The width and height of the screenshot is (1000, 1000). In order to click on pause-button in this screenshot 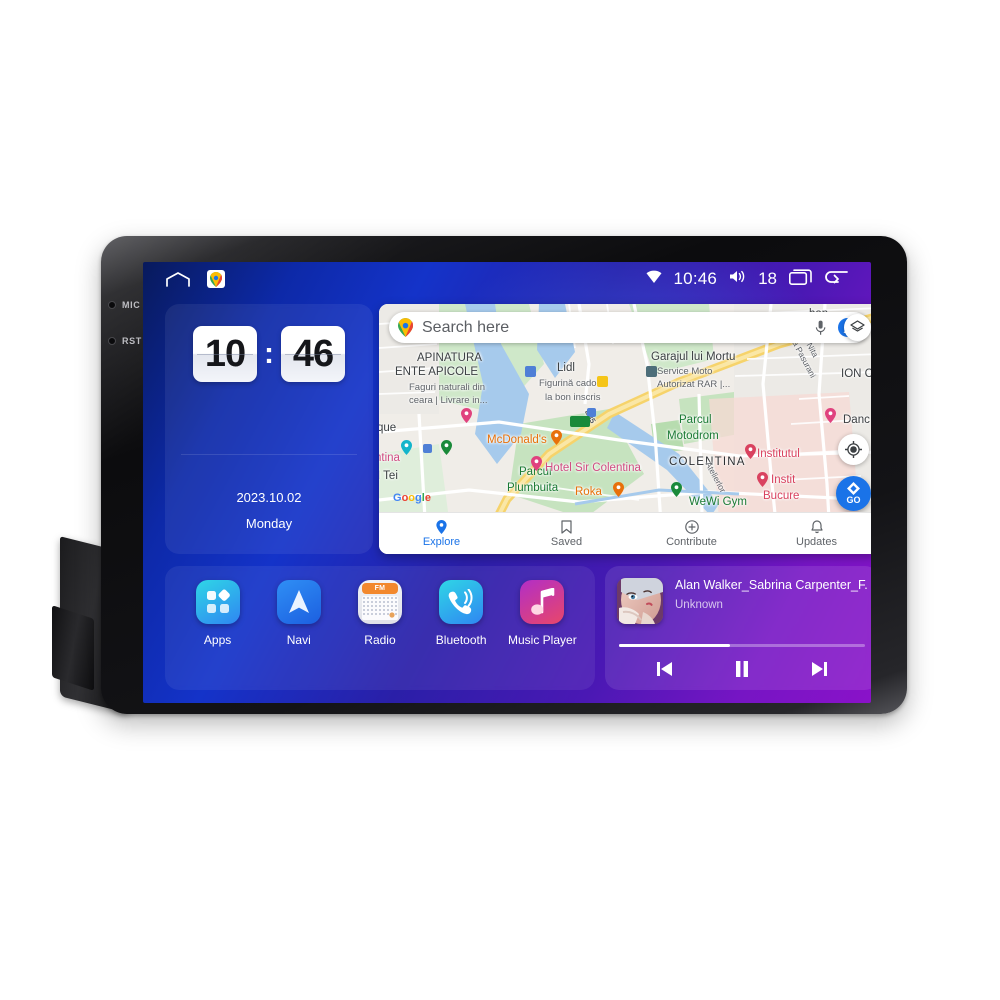, I will do `click(742, 669)`.